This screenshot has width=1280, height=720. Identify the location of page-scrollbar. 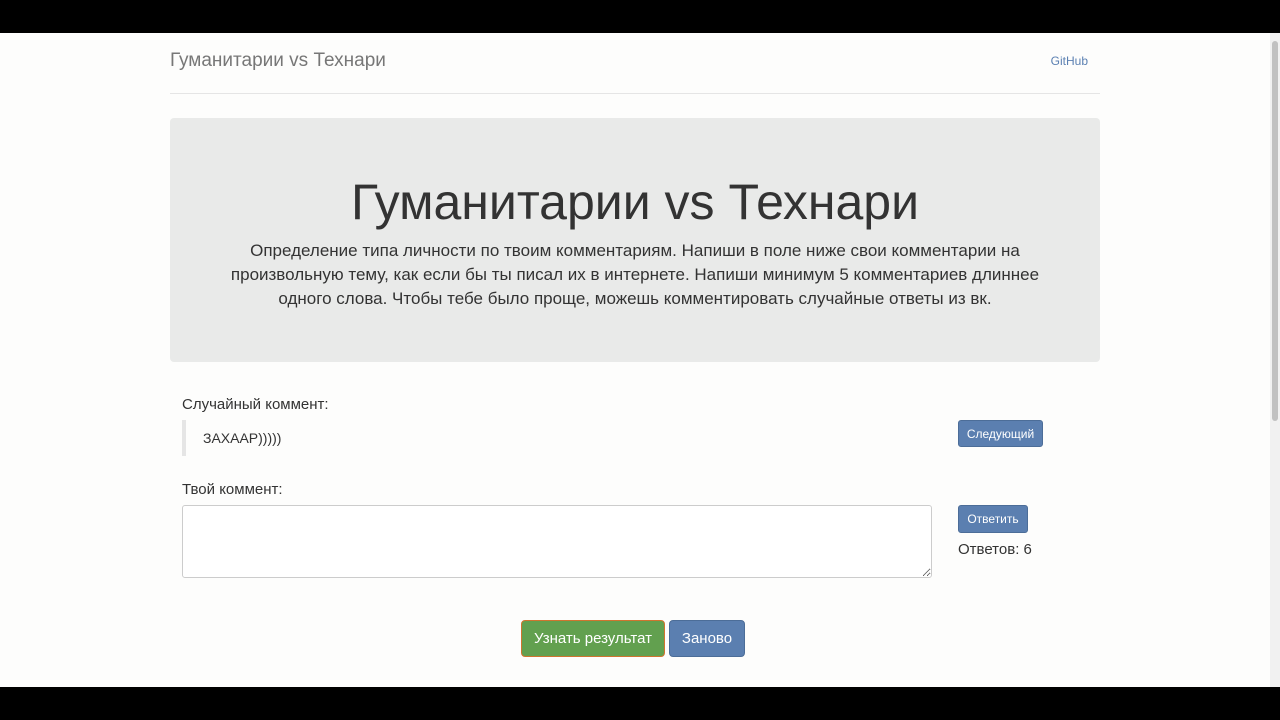
(1275, 360).